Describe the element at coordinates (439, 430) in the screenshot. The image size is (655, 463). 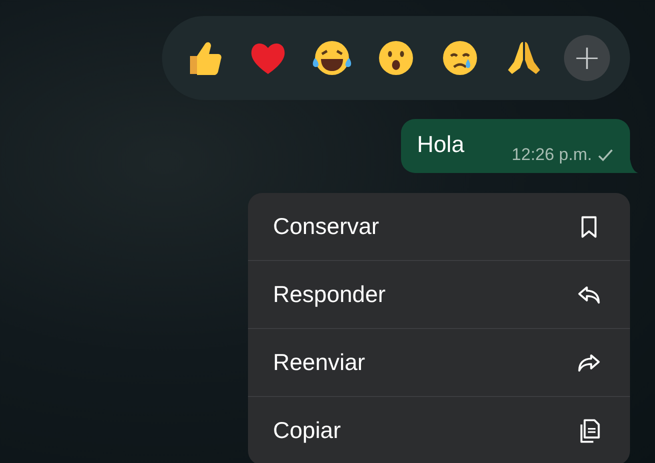
I see `menu-item: Copiar` at that location.